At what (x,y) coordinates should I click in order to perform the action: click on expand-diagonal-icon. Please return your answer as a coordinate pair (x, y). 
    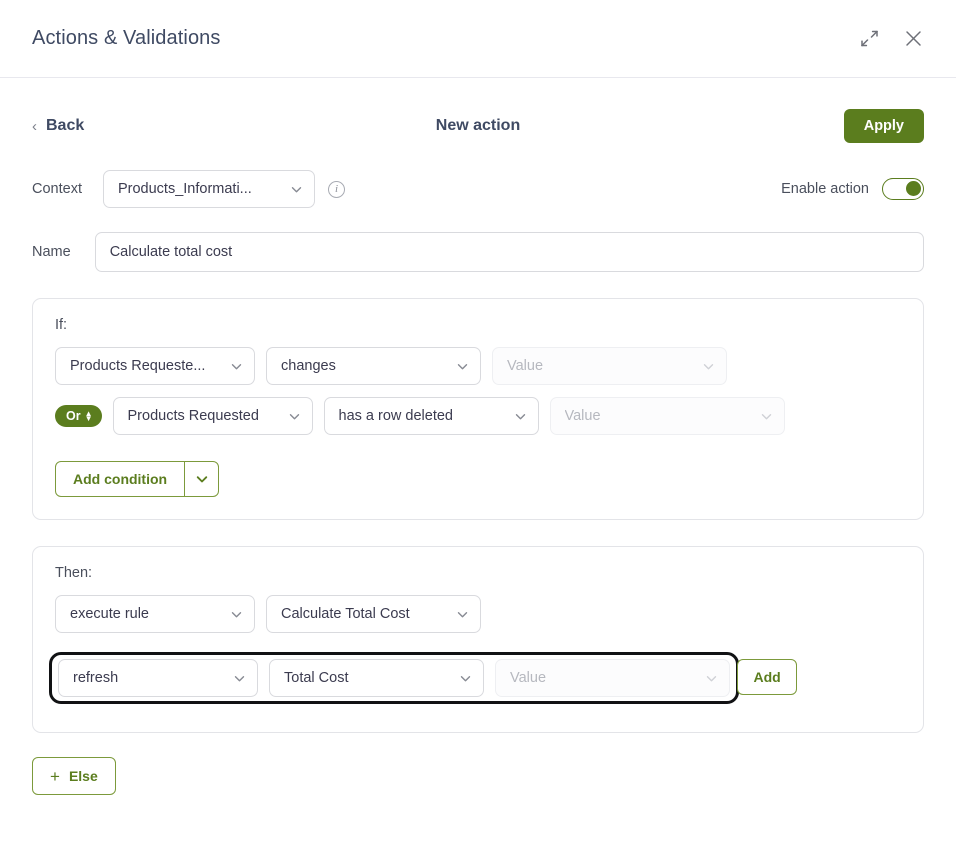
    Looking at the image, I should click on (869, 39).